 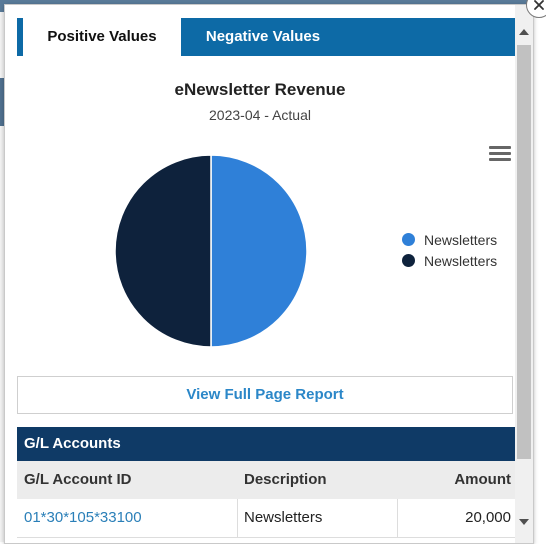 I want to click on pie-chart, so click(x=211, y=251).